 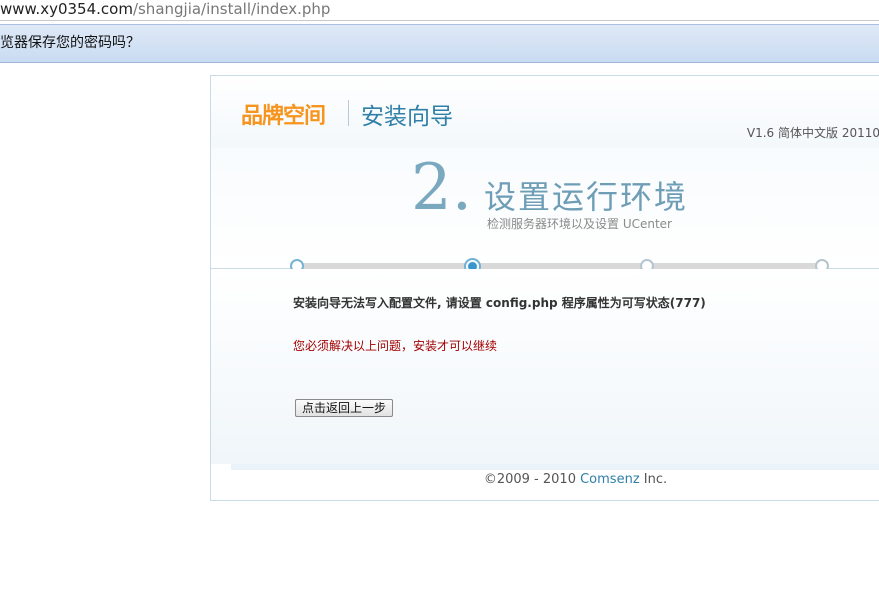 What do you see at coordinates (579, 224) in the screenshot?
I see `step-subtitle: 检测服务器环境以及设置 UCenter` at bounding box center [579, 224].